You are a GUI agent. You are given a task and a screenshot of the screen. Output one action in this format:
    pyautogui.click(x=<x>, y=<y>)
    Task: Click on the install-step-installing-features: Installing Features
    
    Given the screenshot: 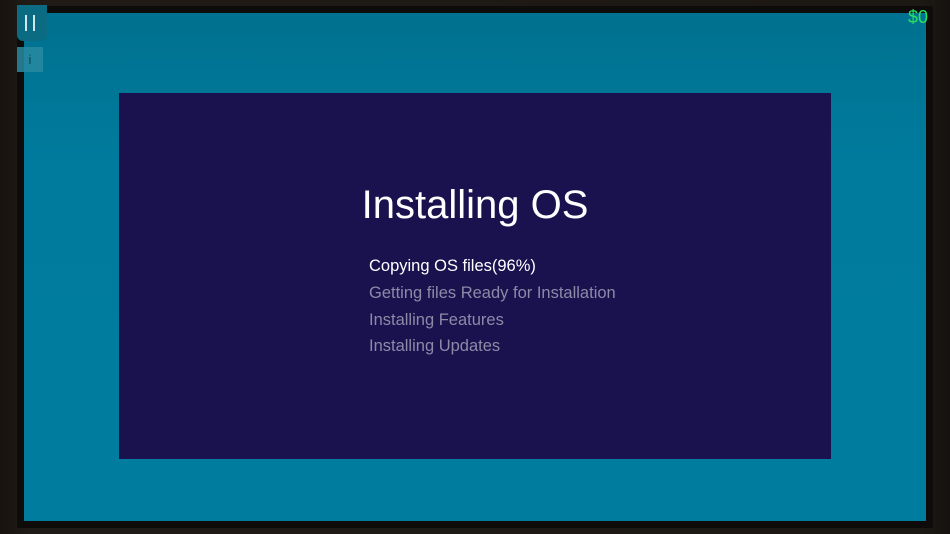 What is the action you would take?
    pyautogui.click(x=436, y=319)
    